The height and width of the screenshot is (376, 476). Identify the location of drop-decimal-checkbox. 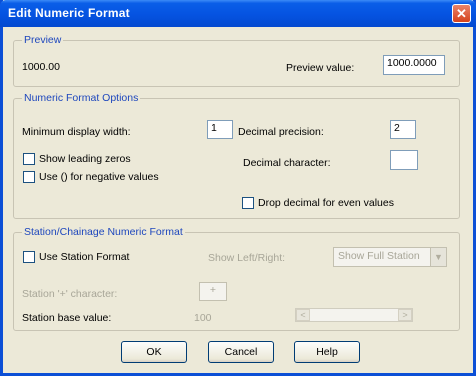
(248, 203).